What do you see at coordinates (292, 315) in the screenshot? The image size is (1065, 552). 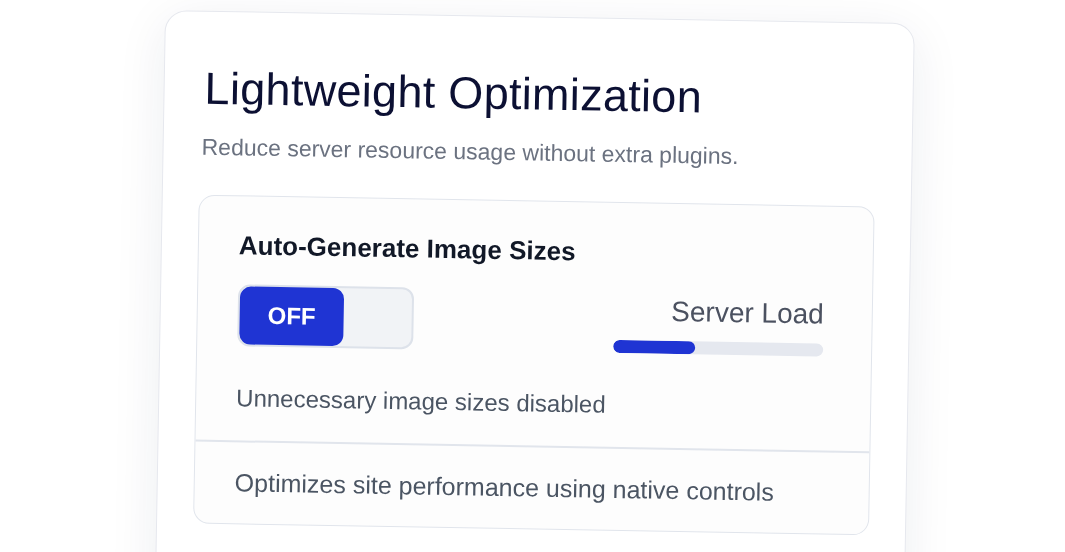 I see `toggle-knob: OFF` at bounding box center [292, 315].